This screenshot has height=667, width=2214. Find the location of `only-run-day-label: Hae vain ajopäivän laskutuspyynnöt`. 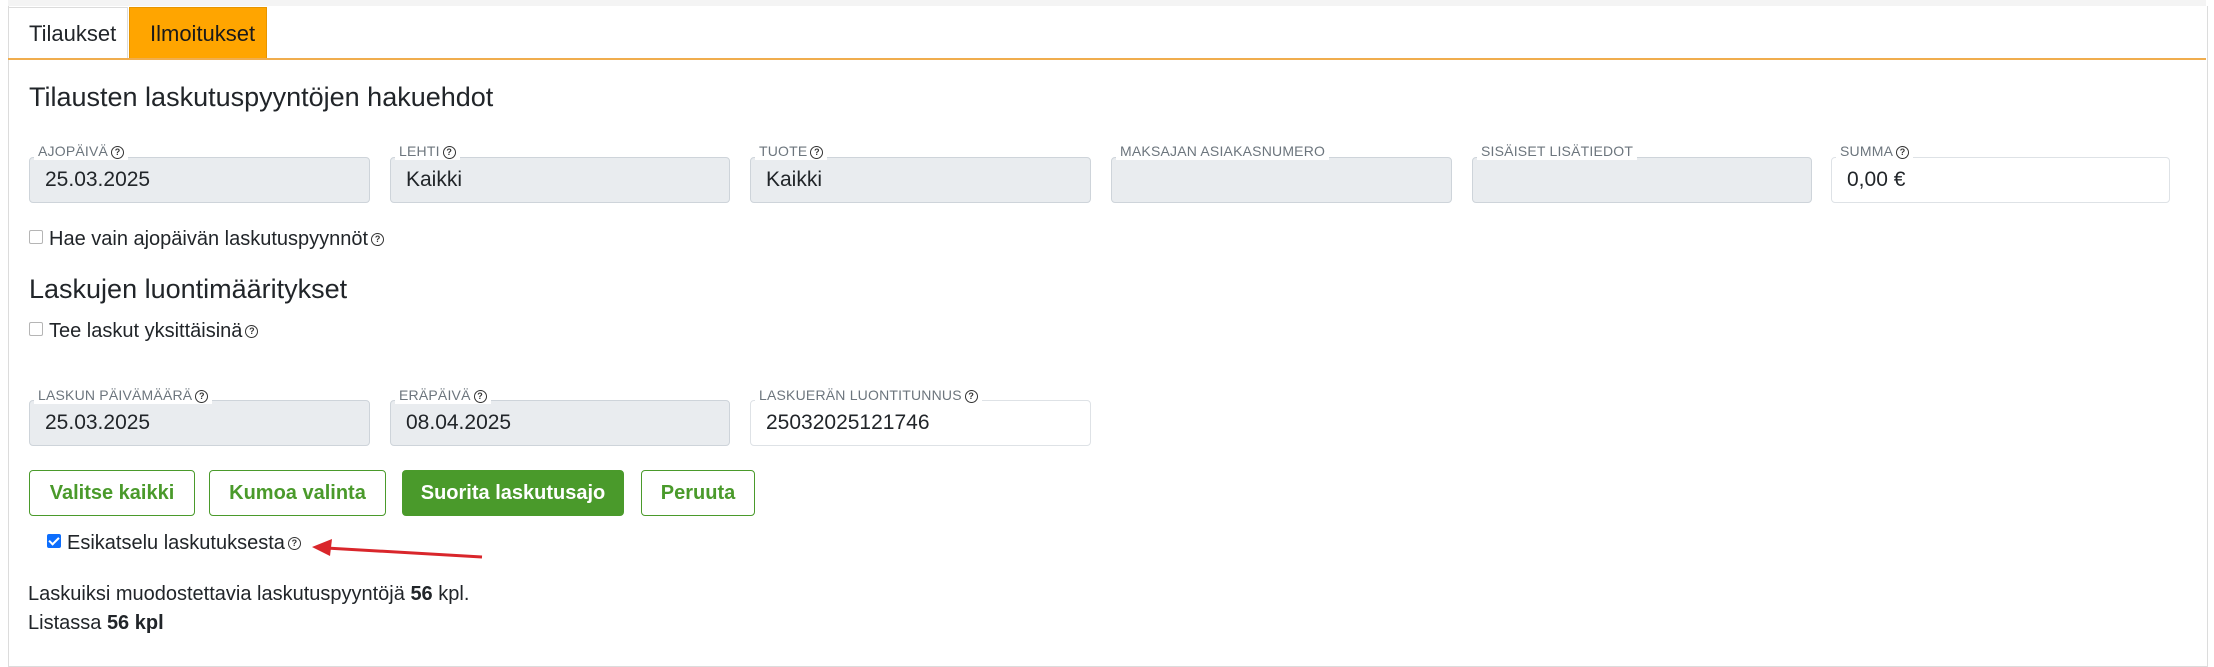

only-run-day-label: Hae vain ajopäivän laskutuspyynnöt is located at coordinates (209, 239).